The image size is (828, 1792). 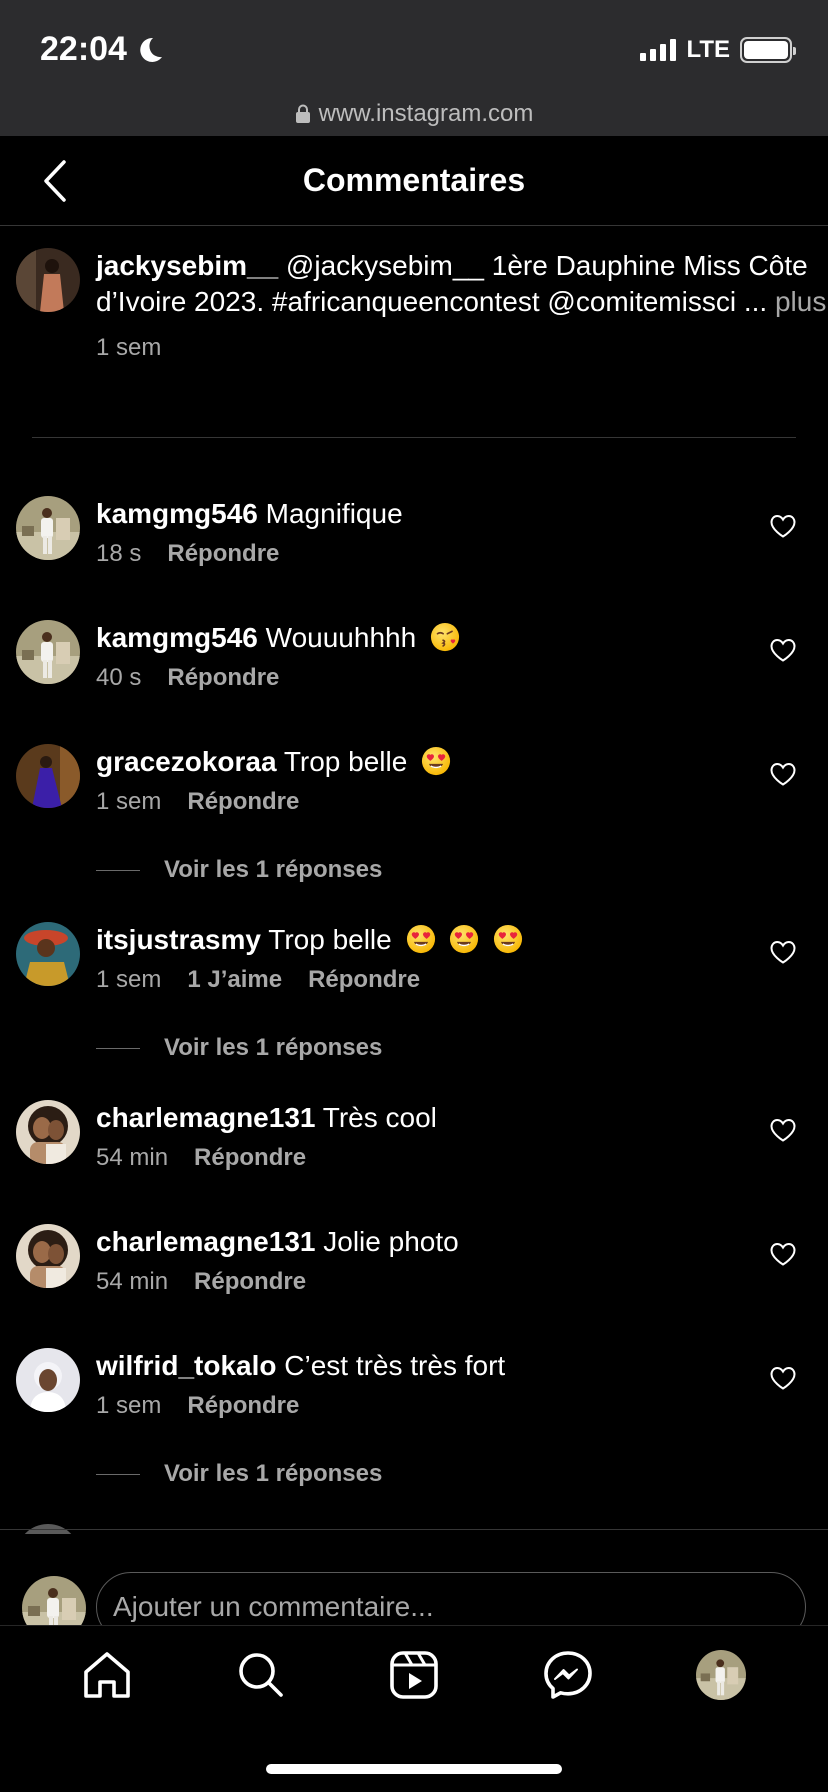 What do you see at coordinates (800, 301) in the screenshot?
I see `caption-more-link: plus` at bounding box center [800, 301].